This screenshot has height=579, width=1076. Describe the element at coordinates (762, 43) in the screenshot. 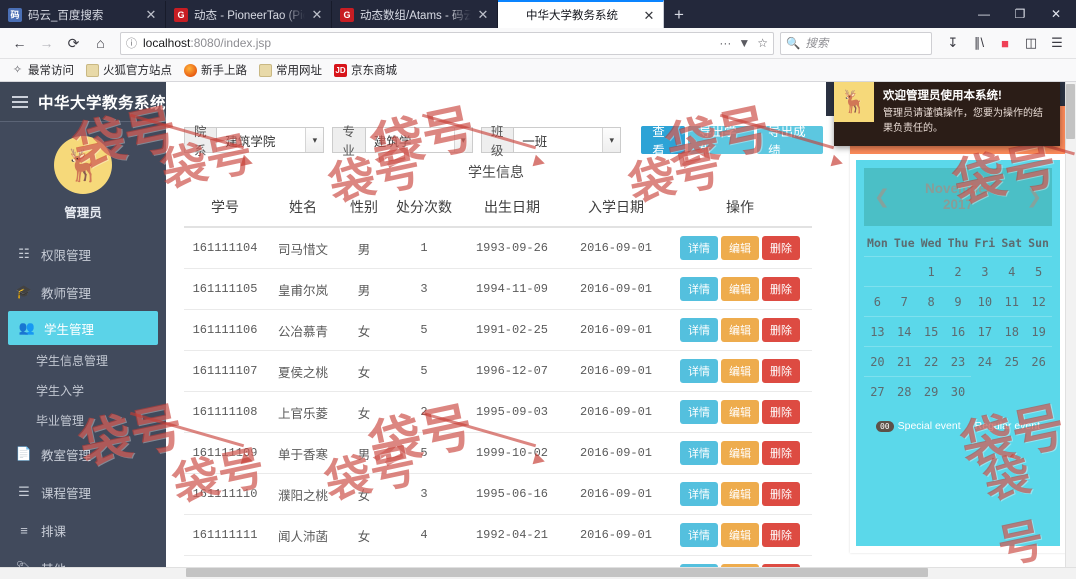

I see `bookmark-star-icon: ☆` at that location.